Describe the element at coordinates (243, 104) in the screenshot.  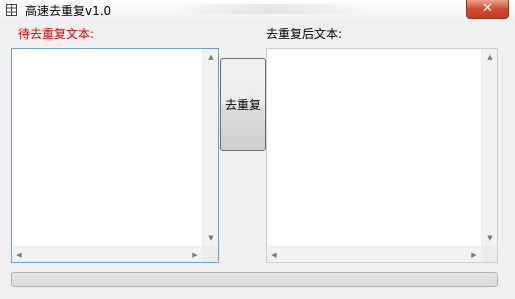
I see `dedupe-button: 去重复` at that location.